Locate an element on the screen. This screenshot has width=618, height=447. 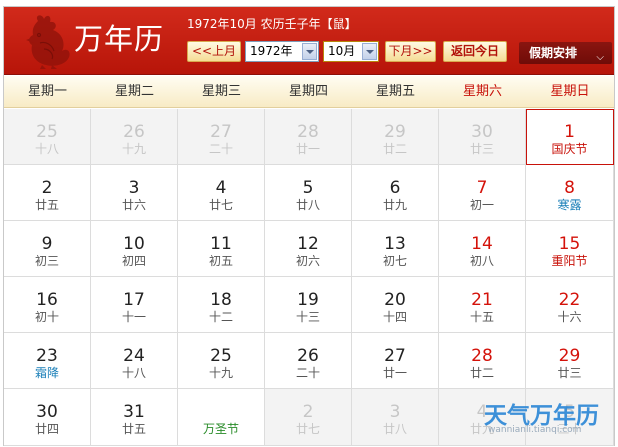
lunar-date: 十九 is located at coordinates (133, 149).